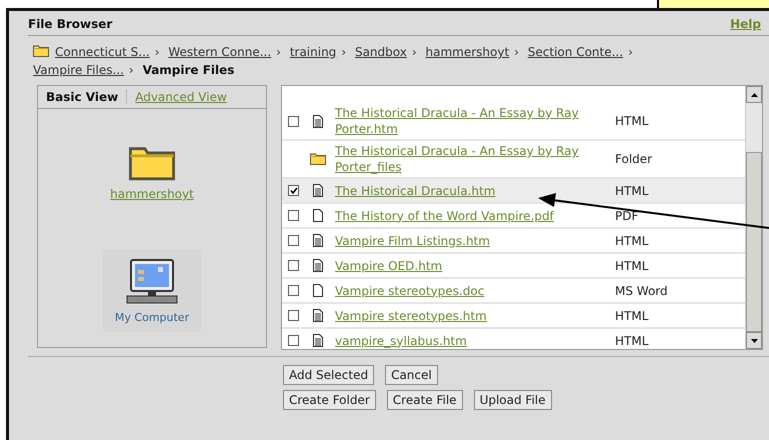 This screenshot has width=769, height=440. What do you see at coordinates (469, 121) in the screenshot?
I see `file-link: The Historical Dracula - An Essay by Ray Porter.htm` at bounding box center [469, 121].